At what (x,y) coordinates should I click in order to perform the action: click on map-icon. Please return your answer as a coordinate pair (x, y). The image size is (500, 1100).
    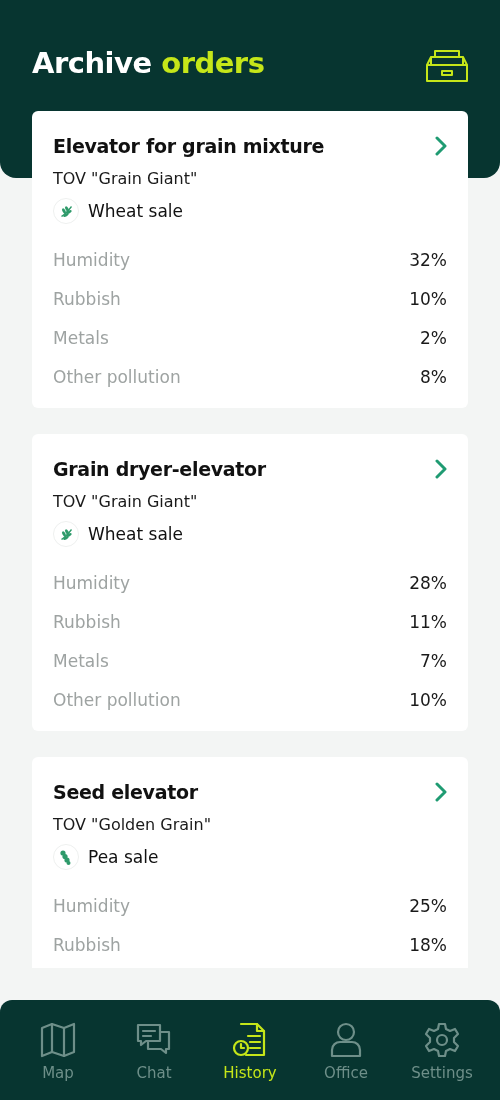
    Looking at the image, I should click on (58, 1040).